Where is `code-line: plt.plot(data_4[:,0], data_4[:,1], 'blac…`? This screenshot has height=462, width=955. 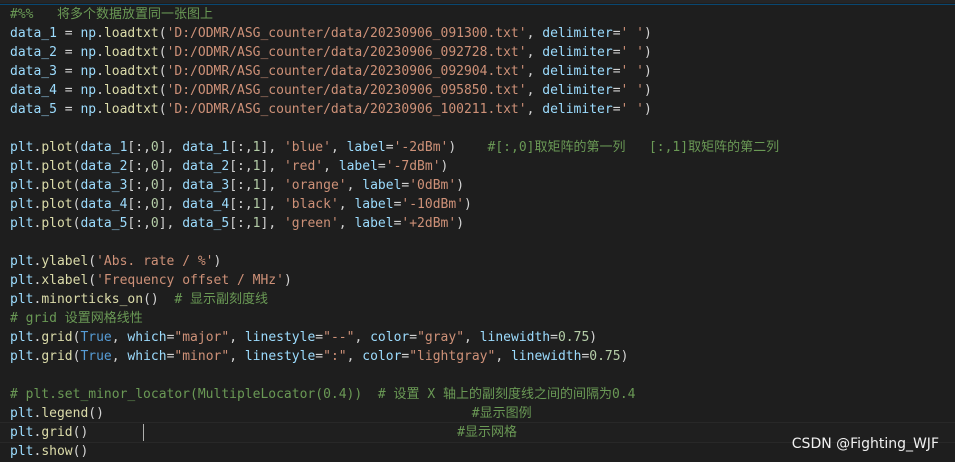
code-line: plt.plot(data_4[:,0], data_4[:,1], 'blac… is located at coordinates (477, 204).